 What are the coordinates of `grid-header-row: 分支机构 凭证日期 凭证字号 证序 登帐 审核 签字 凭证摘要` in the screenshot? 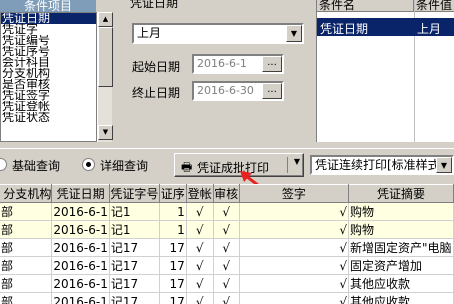 It's located at (227, 193).